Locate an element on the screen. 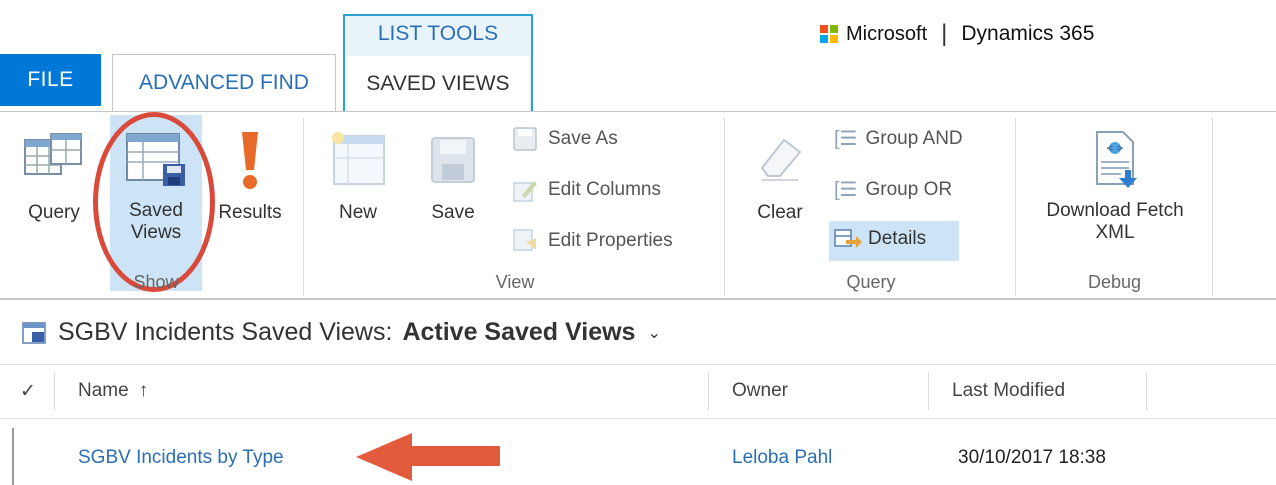 The height and width of the screenshot is (485, 1276). edit-properties-label: Edit Properties is located at coordinates (610, 240).